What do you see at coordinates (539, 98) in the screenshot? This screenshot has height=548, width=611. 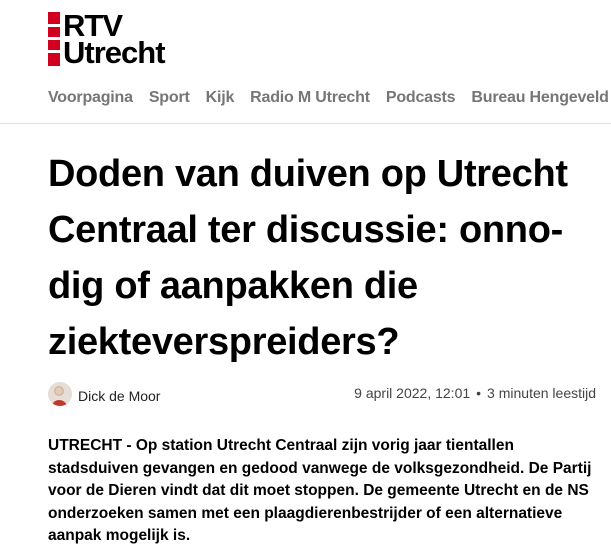 I see `nav-item-bureau-hengeveld: Bureau Hengeveld` at bounding box center [539, 98].